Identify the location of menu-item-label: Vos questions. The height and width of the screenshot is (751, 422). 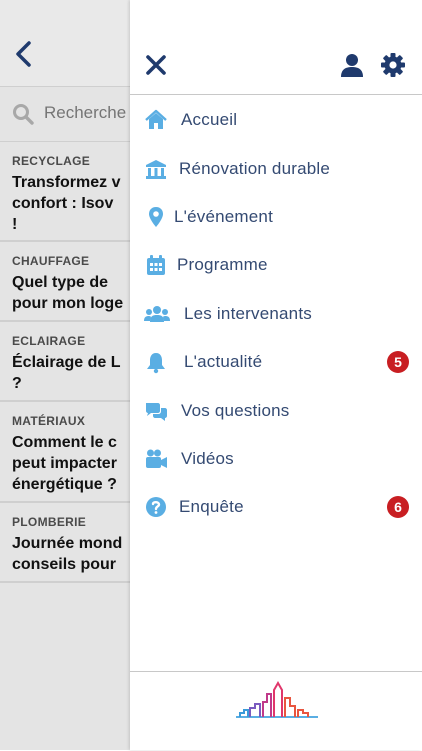
(235, 410).